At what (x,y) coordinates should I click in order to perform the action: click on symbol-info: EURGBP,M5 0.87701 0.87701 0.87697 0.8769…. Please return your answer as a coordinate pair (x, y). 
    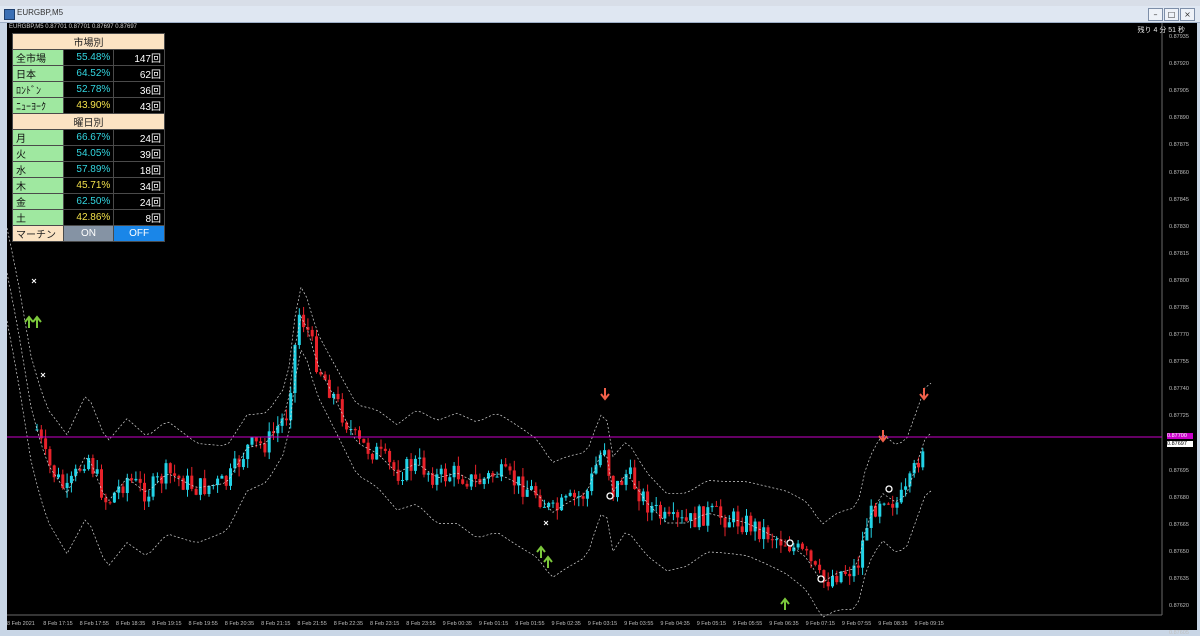
    Looking at the image, I should click on (73, 27).